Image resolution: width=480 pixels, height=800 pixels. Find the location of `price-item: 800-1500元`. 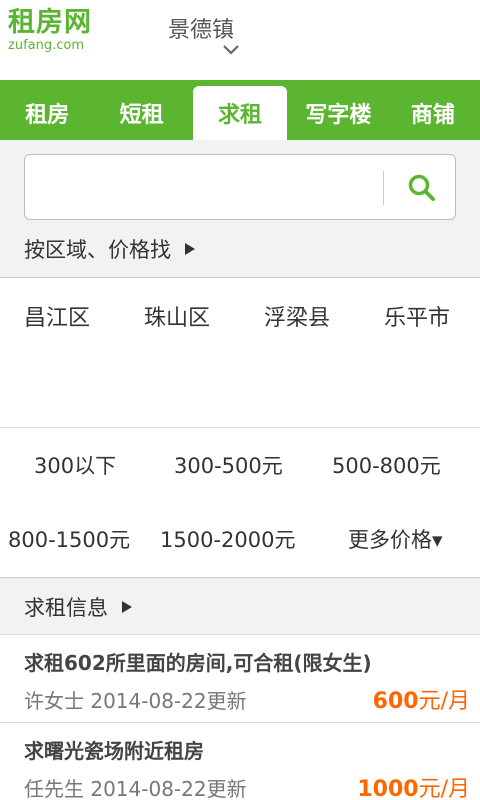

price-item: 800-1500元 is located at coordinates (69, 539).